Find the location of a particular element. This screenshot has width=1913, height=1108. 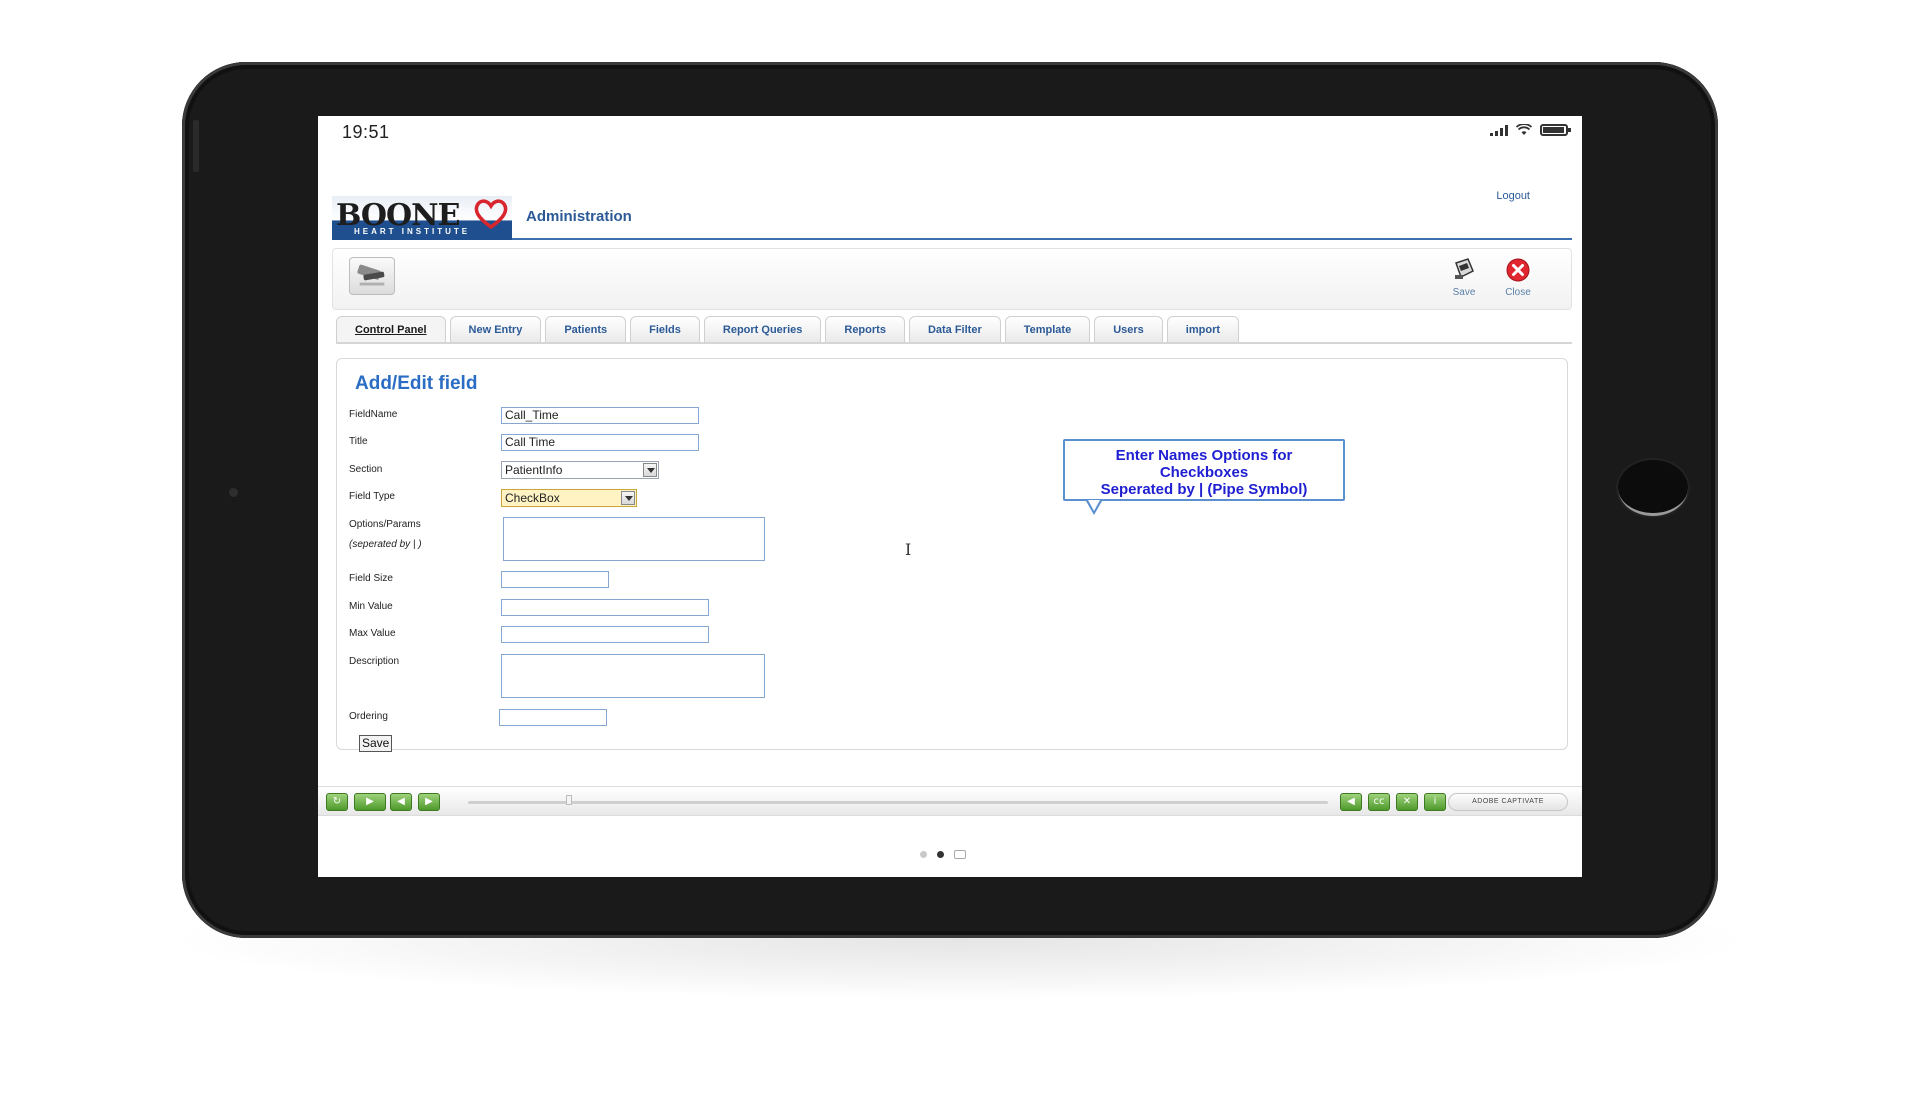

page-indicator is located at coordinates (943, 854).